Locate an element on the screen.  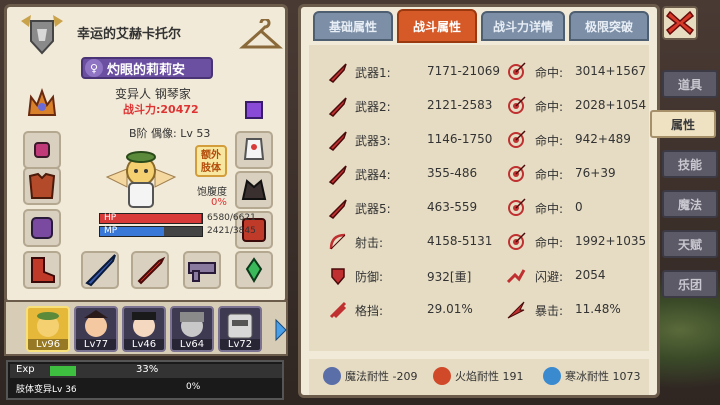
stat-value-secondary: 76+39 is located at coordinates (595, 173).